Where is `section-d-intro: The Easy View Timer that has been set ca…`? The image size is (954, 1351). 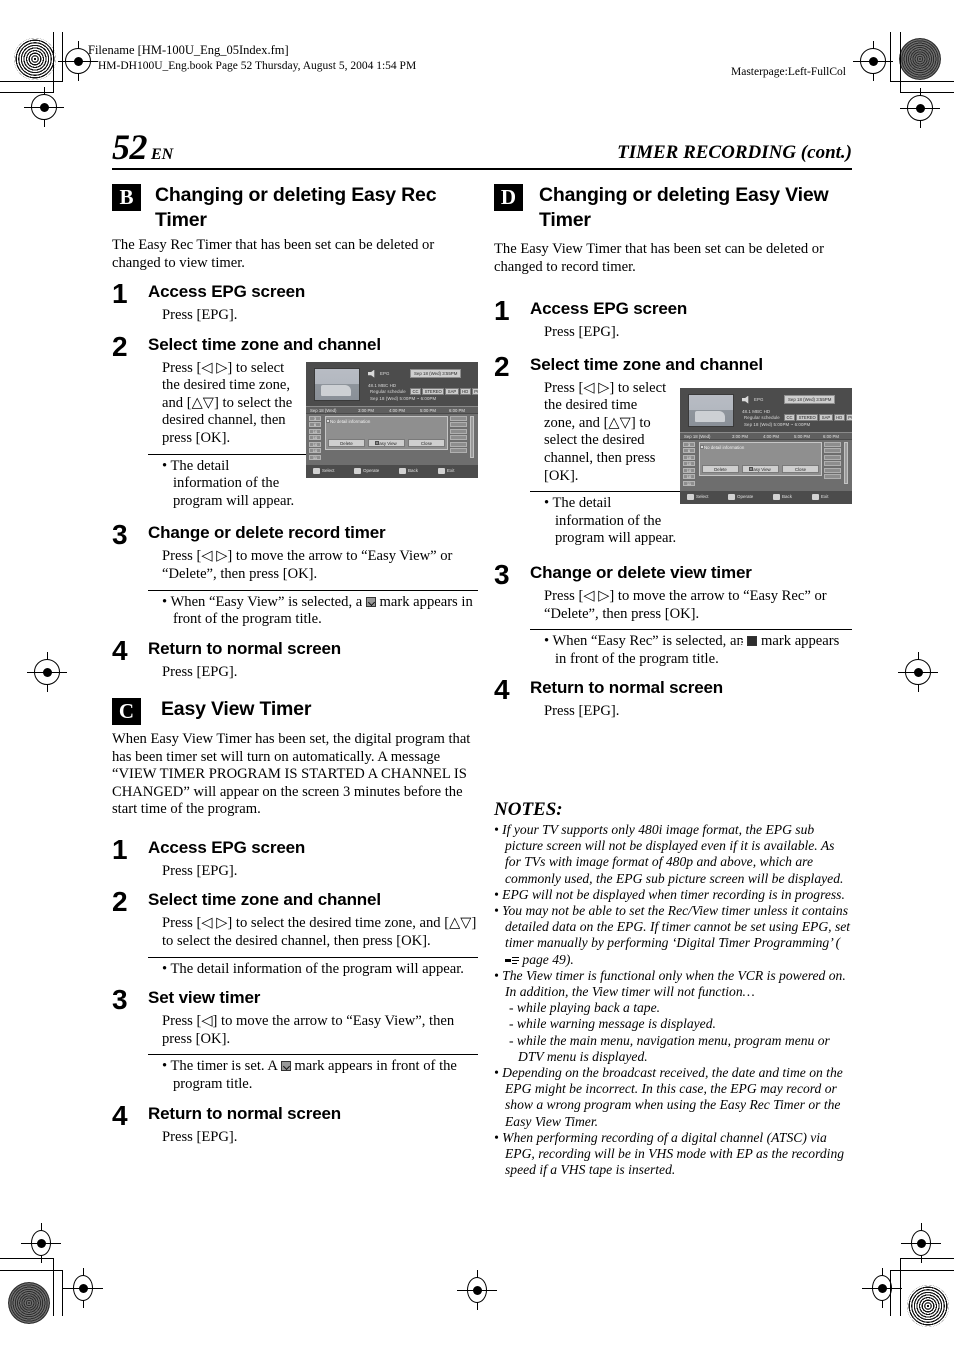 section-d-intro: The Easy View Timer that has been set ca… is located at coordinates (659, 258).